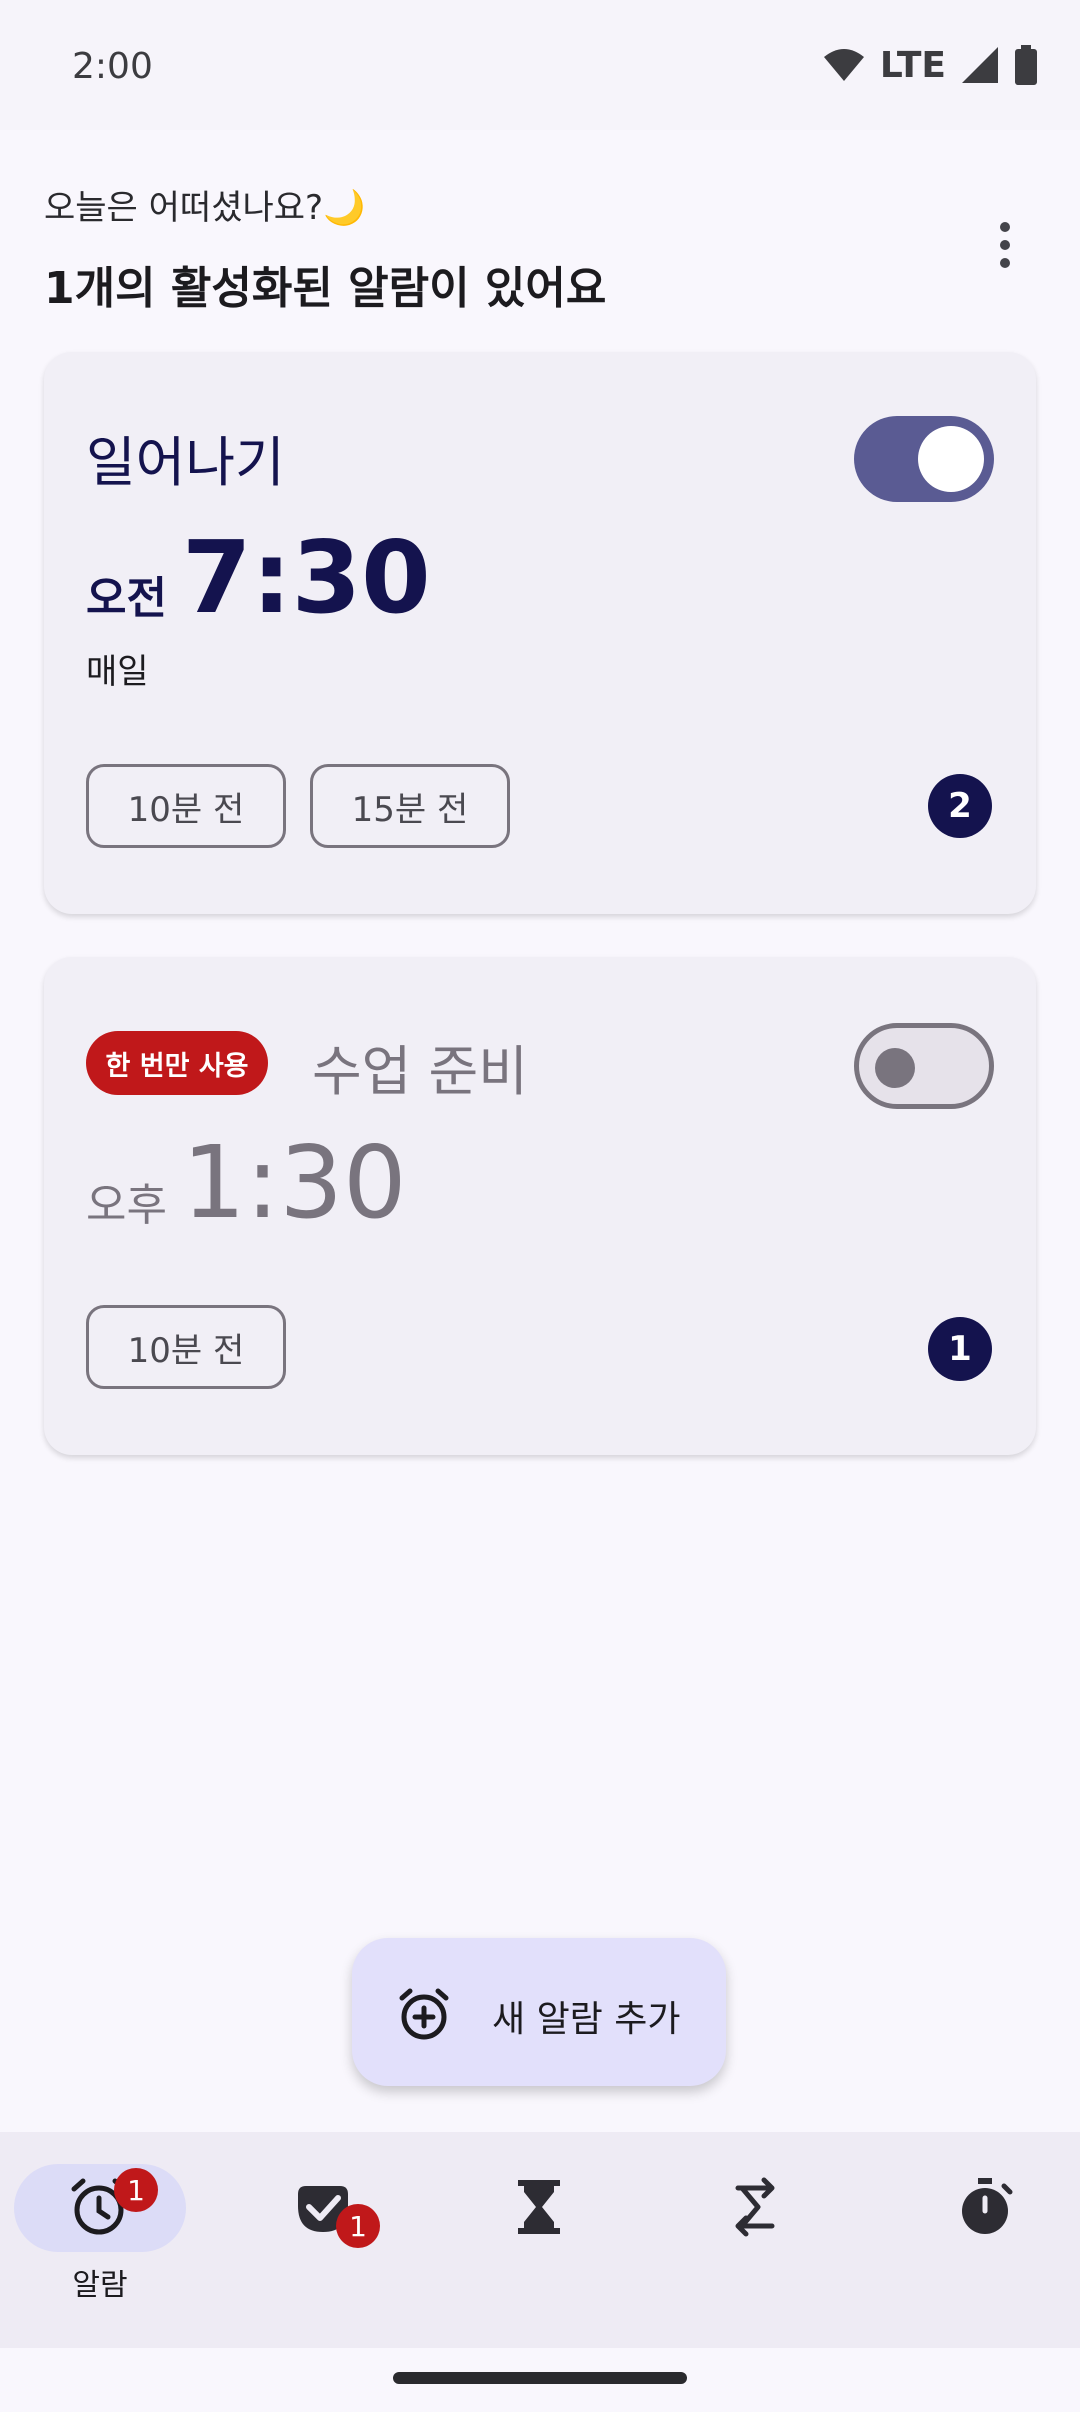 Image resolution: width=1080 pixels, height=2412 pixels. Describe the element at coordinates (1005, 227) in the screenshot. I see `more-vert-icon` at that location.